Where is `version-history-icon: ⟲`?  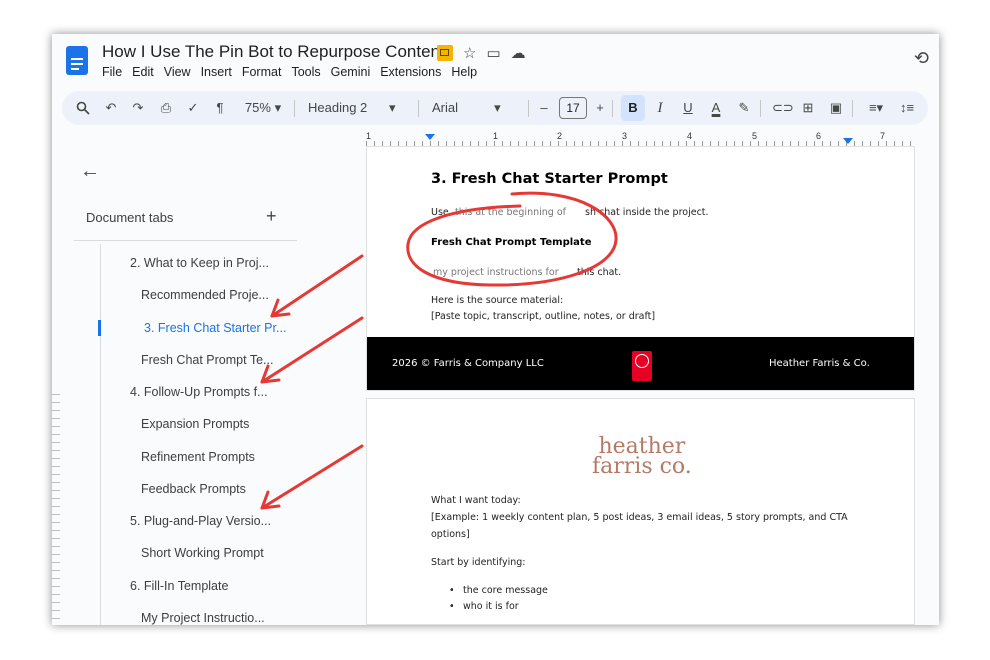 version-history-icon: ⟲ is located at coordinates (921, 58).